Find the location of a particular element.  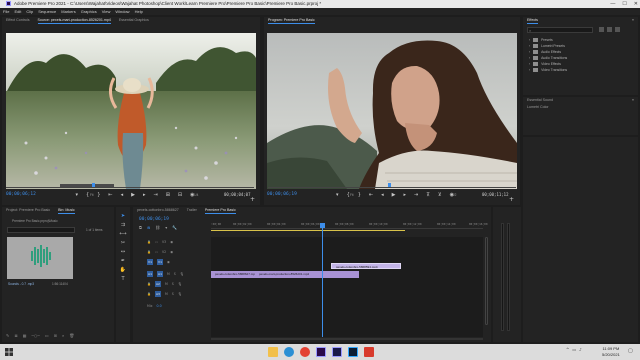

linked-selection-icon: ⛓ is located at coordinates (157, 227).